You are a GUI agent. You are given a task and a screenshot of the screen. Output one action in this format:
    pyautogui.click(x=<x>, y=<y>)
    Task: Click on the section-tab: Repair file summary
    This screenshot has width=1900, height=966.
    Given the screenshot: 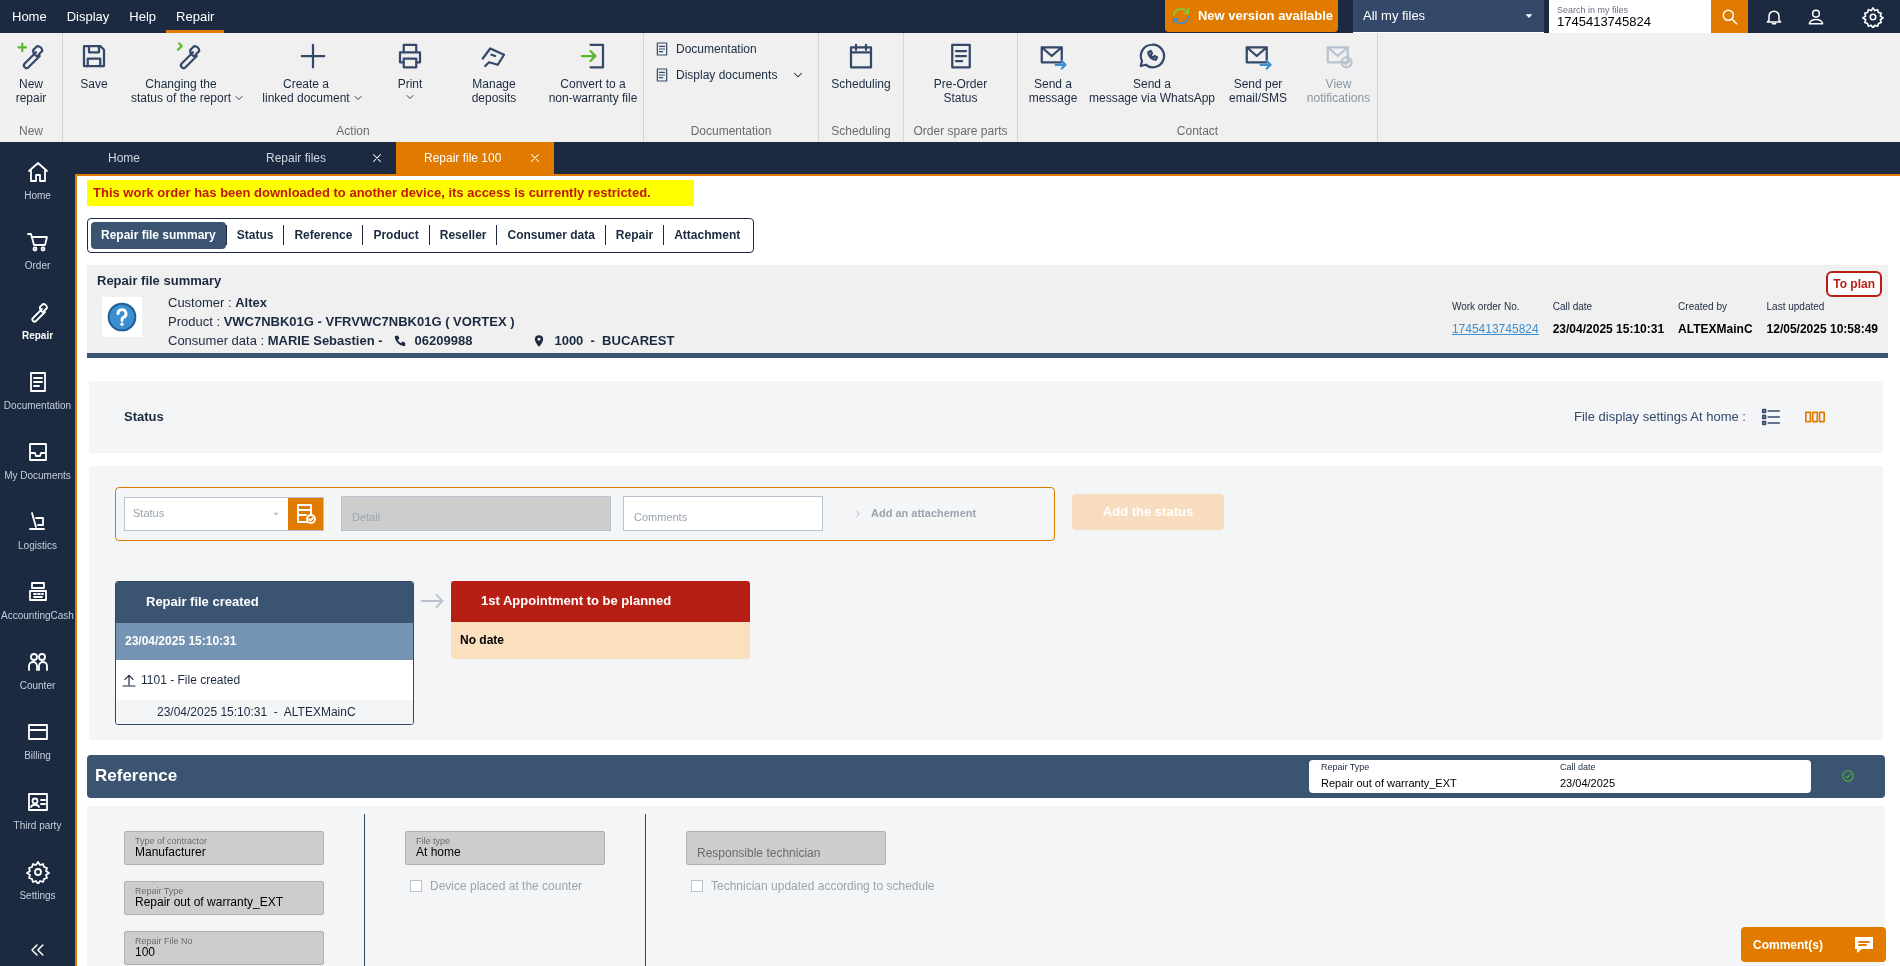 What is the action you would take?
    pyautogui.click(x=158, y=235)
    